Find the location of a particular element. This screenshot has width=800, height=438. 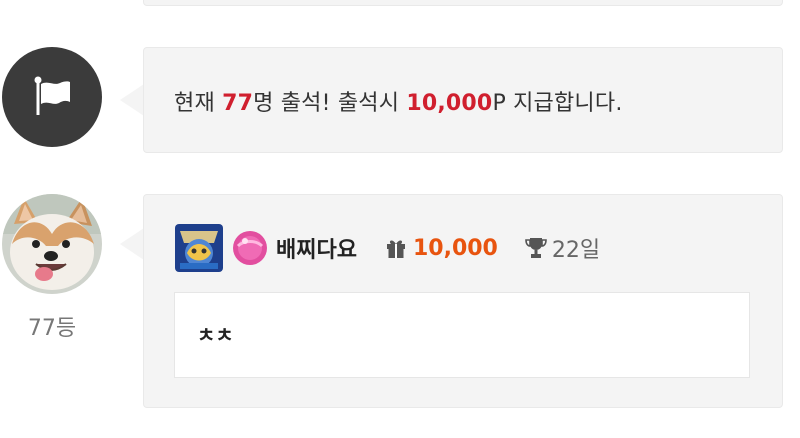

attendance-notice-text: 현재 77명 출석! 출석시 10,000P 지급합니다. is located at coordinates (398, 101).